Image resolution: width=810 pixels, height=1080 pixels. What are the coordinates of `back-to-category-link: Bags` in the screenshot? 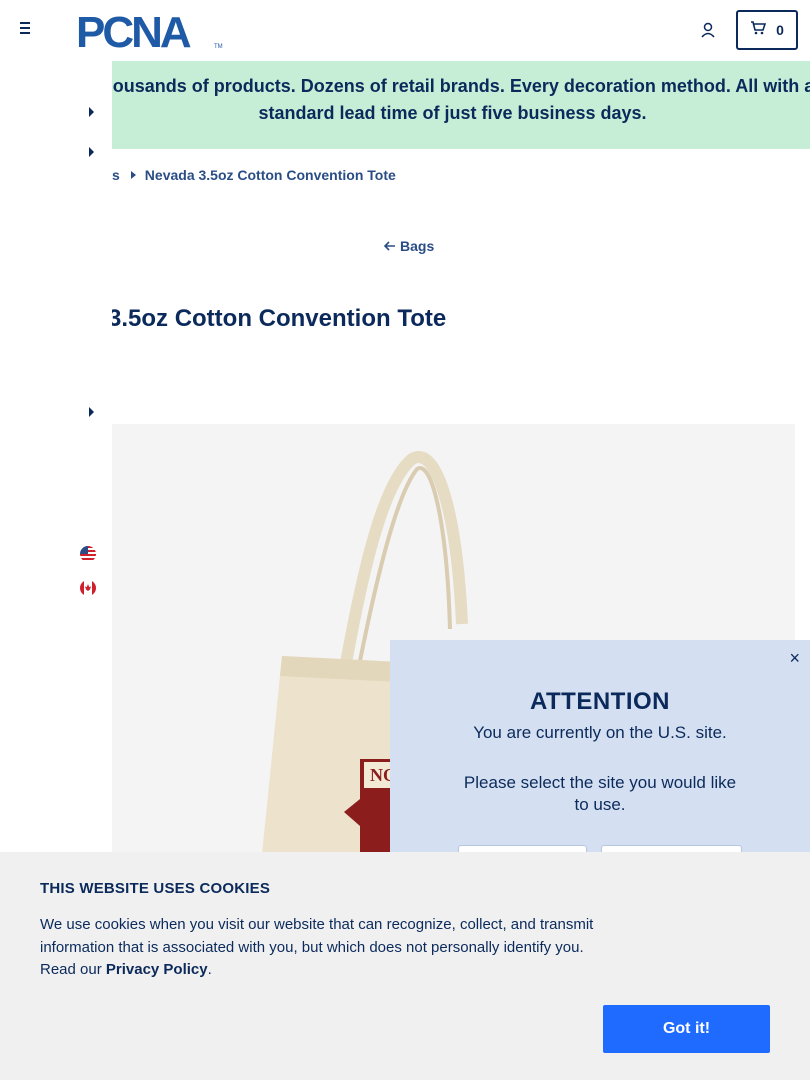 It's located at (409, 246).